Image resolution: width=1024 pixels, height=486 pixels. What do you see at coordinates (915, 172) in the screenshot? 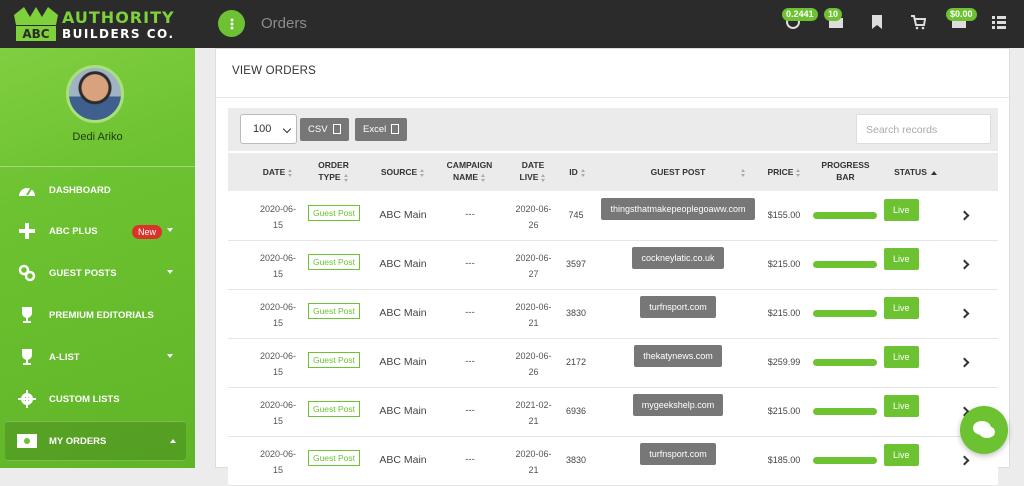
I see `col-status: STATUS` at bounding box center [915, 172].